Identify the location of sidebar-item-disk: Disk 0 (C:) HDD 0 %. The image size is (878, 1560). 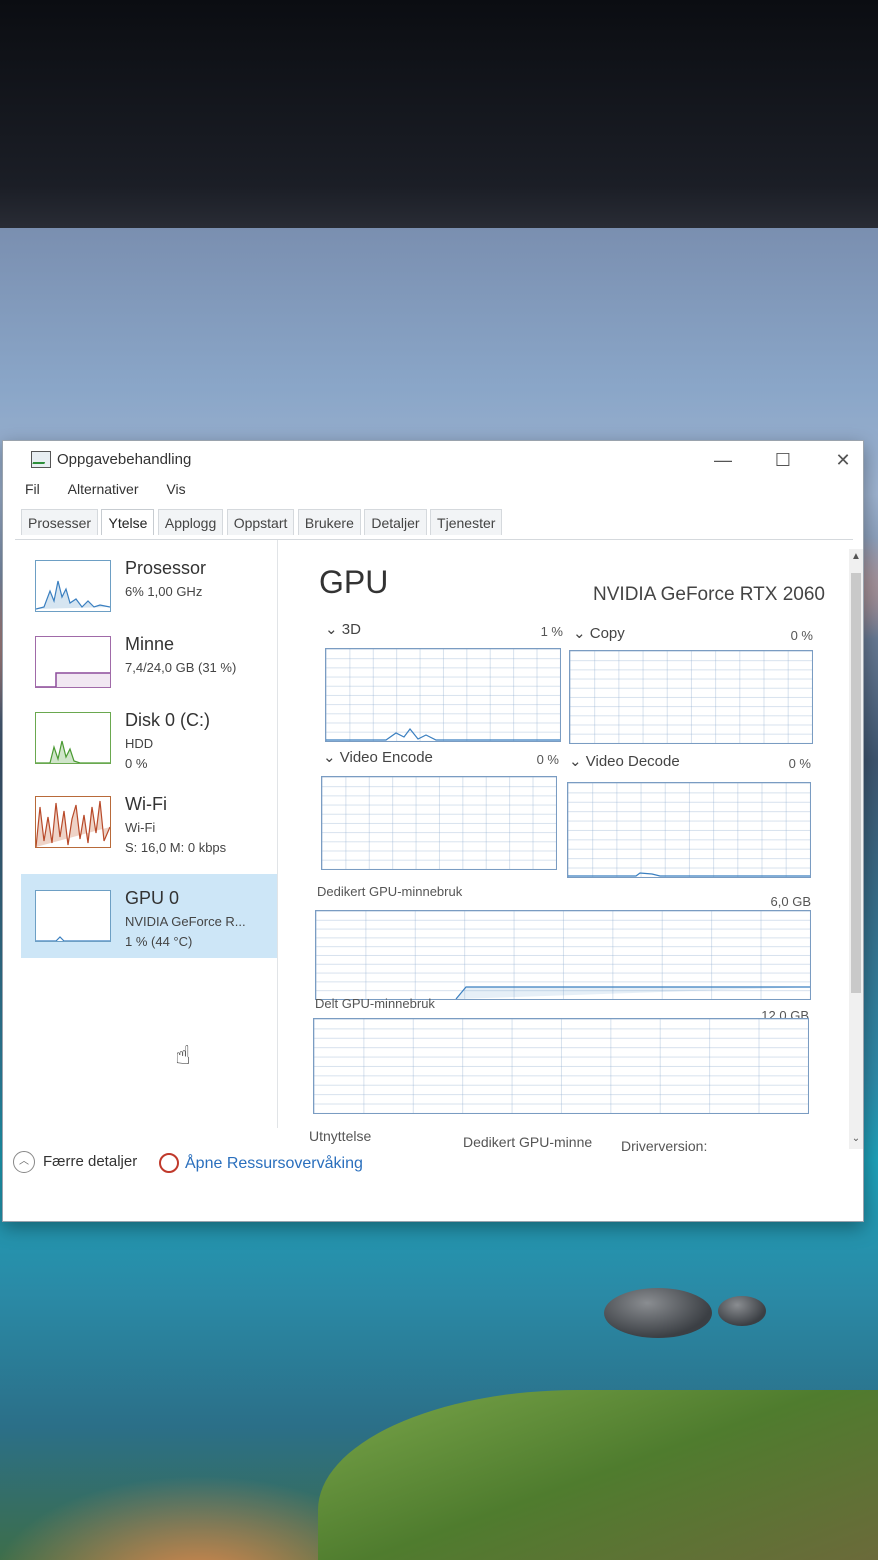
(149, 735).